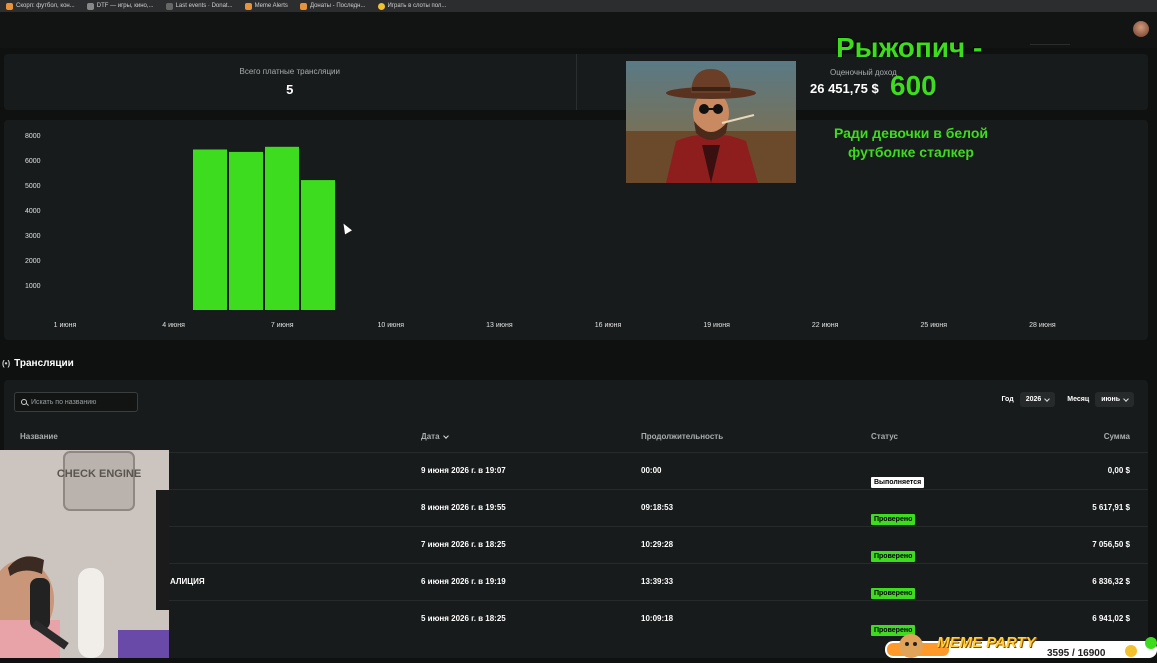 Image resolution: width=1157 pixels, height=663 pixels. What do you see at coordinates (289, 71) in the screenshot?
I see `paid-broadcasts-label: Всего платные трансляции` at bounding box center [289, 71].